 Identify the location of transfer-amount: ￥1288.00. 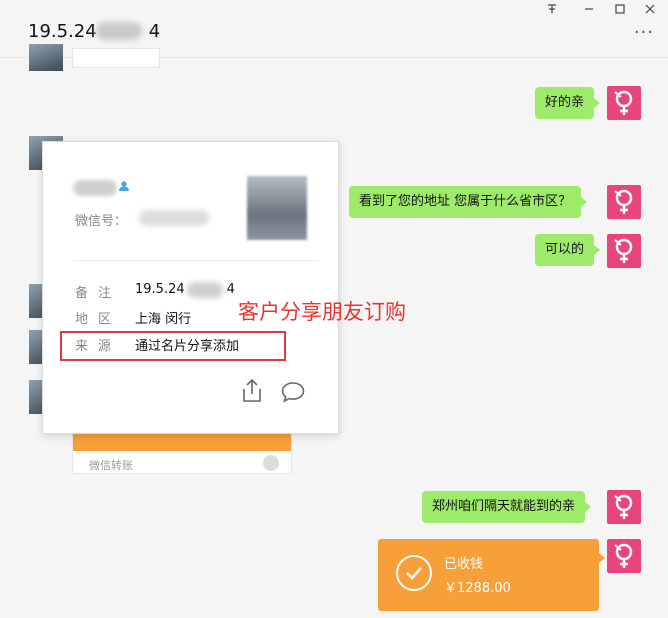
(477, 588).